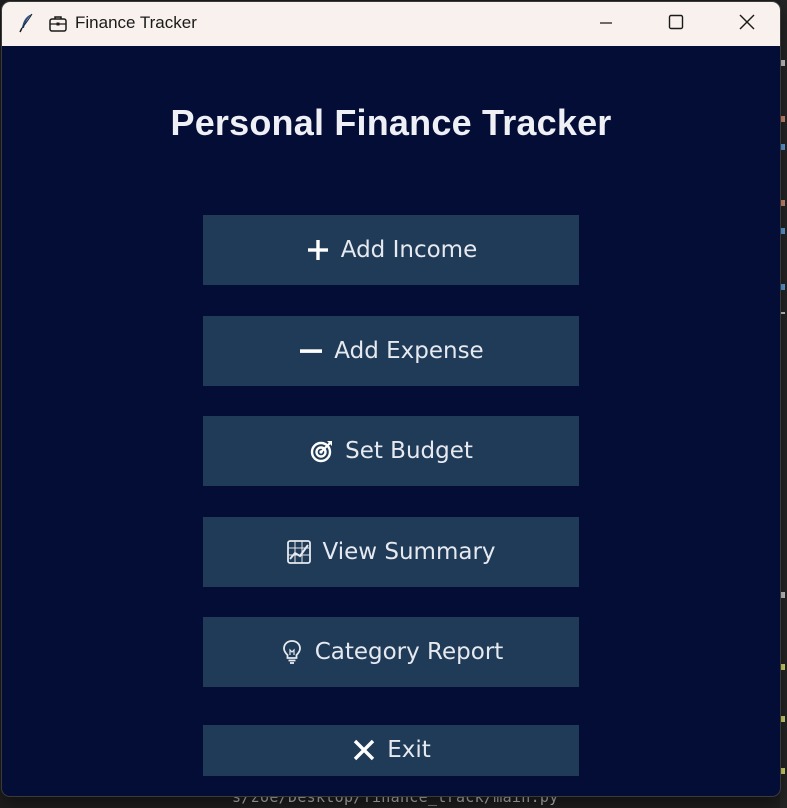  What do you see at coordinates (292, 652) in the screenshot?
I see `lightbulb-icon` at bounding box center [292, 652].